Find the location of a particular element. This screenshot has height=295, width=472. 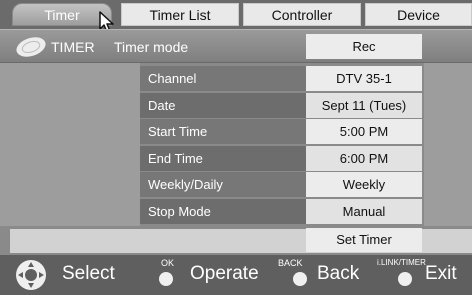

ilink-timer-caption: i.LINK/TIMER is located at coordinates (401, 262).